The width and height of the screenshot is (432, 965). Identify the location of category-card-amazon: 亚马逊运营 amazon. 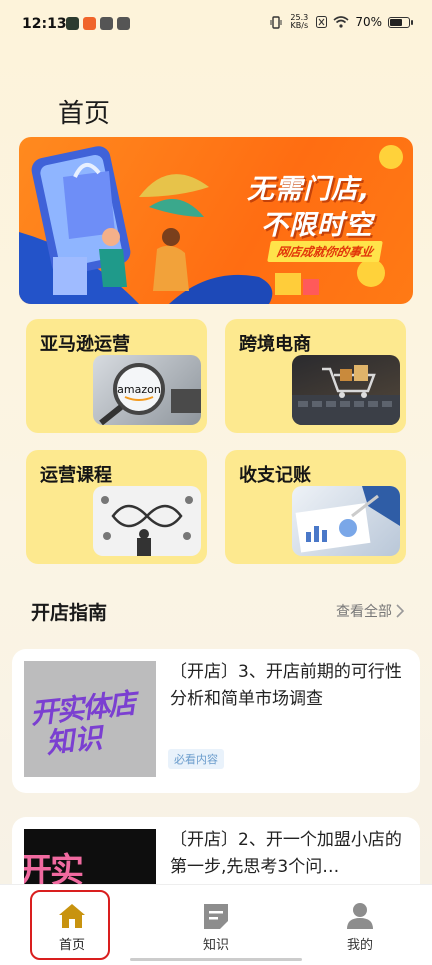
(116, 376).